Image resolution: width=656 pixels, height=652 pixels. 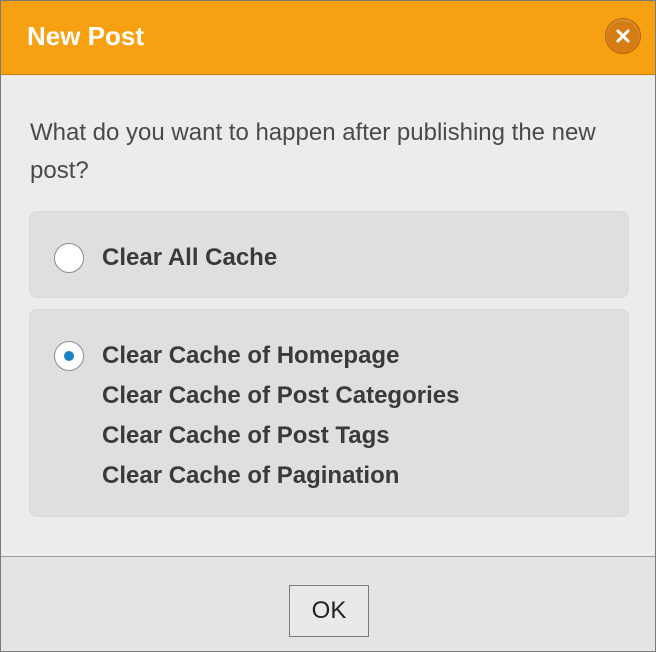 I want to click on radio-selected-dot, so click(x=69, y=356).